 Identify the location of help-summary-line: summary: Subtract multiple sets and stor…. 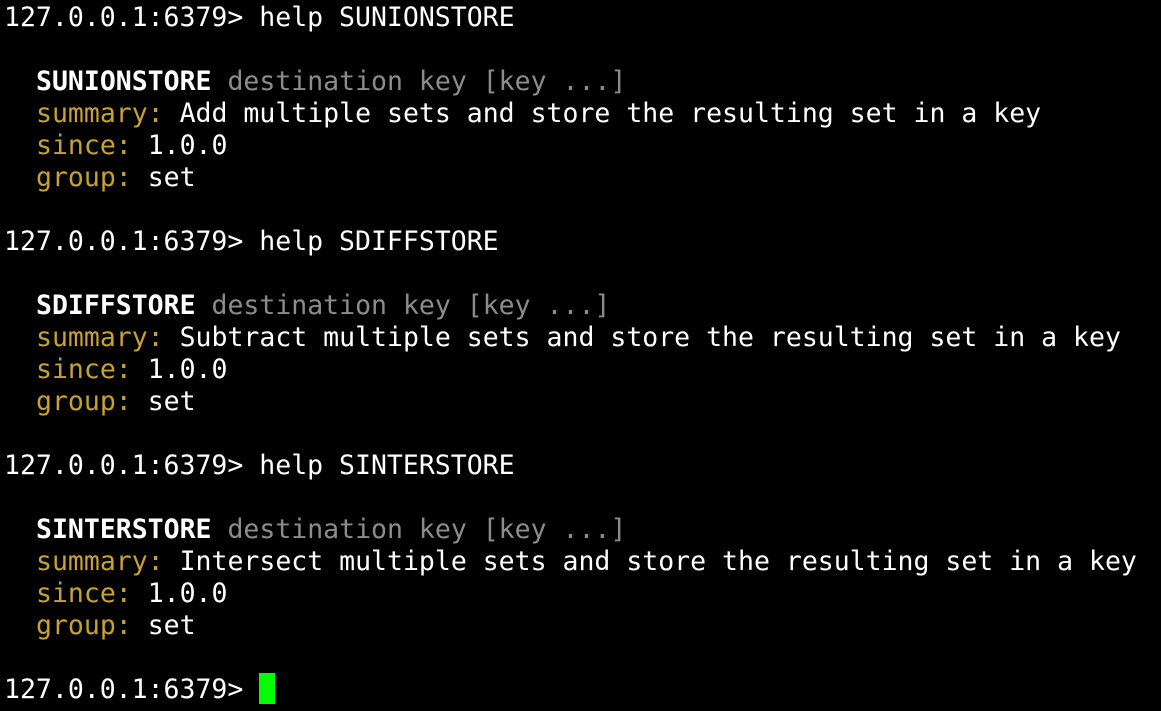
(581, 338).